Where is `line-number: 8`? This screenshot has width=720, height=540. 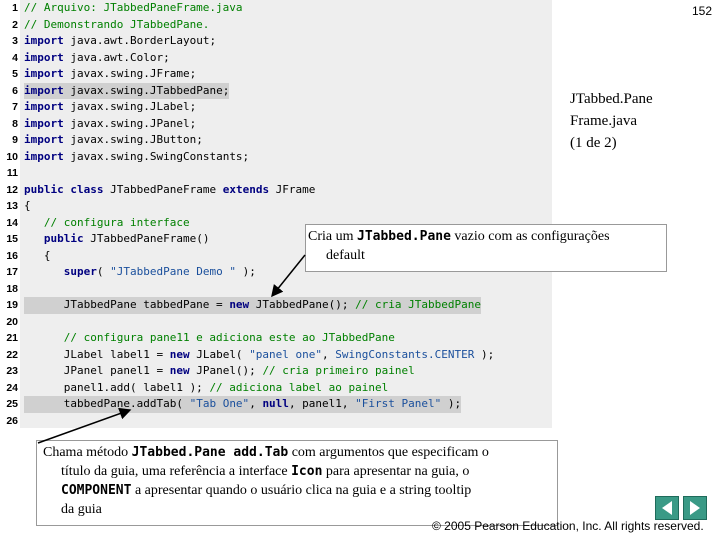 line-number: 8 is located at coordinates (15, 123).